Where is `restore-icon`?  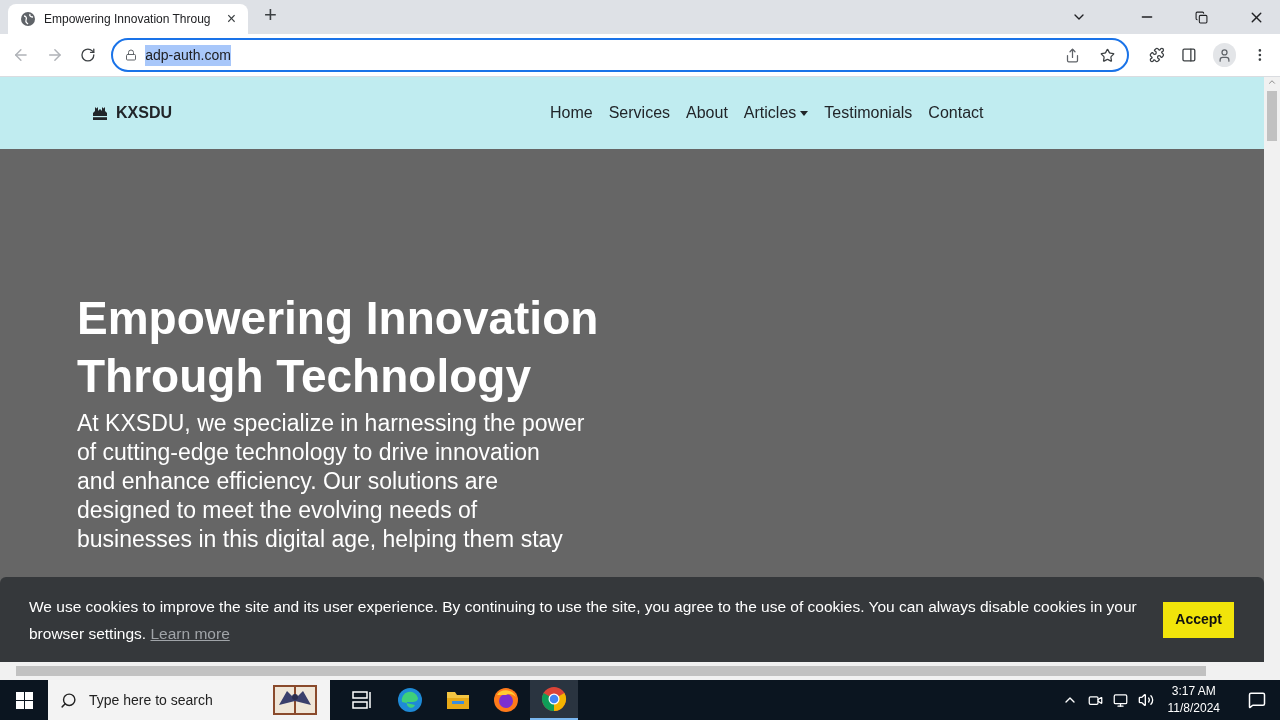 restore-icon is located at coordinates (1201, 17).